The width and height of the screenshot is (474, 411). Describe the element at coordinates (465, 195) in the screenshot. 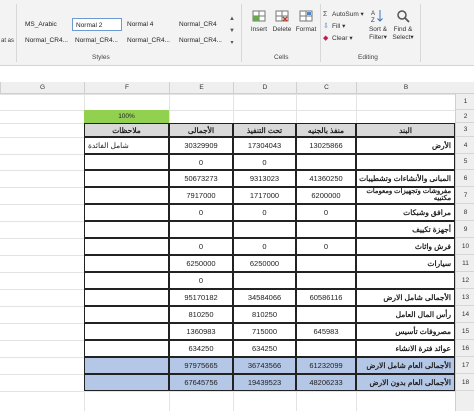

I see `row-header-7: 7` at that location.